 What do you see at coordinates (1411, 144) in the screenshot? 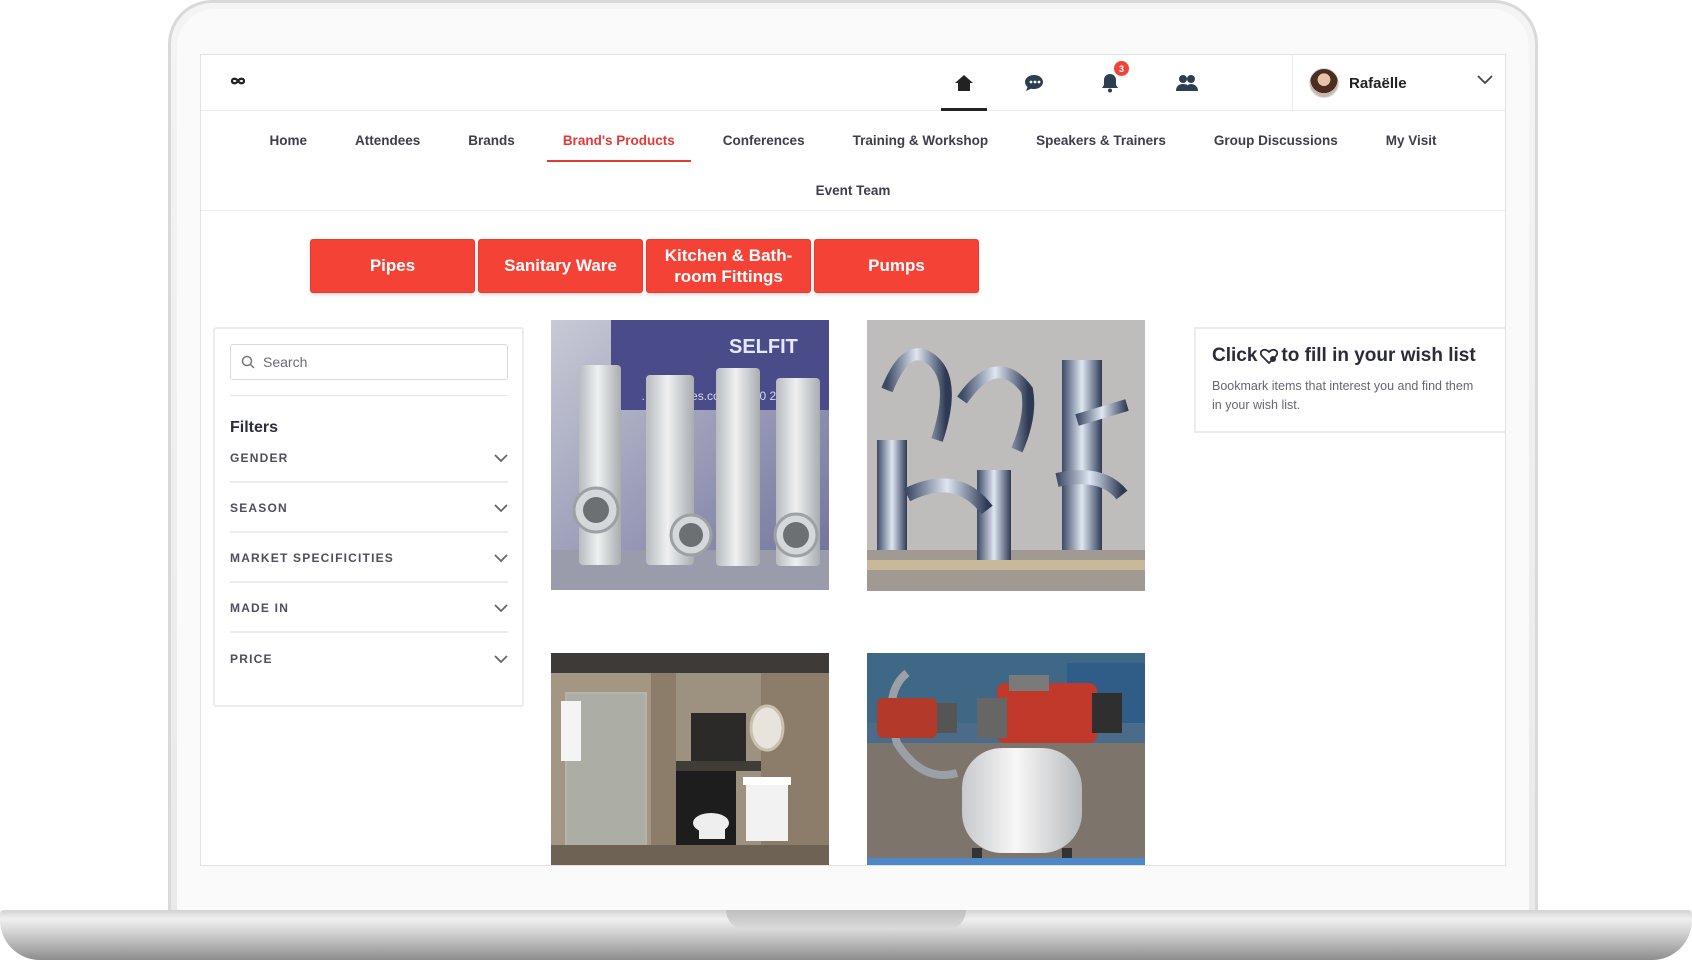
I see `nav-my-visit: My Visit` at bounding box center [1411, 144].